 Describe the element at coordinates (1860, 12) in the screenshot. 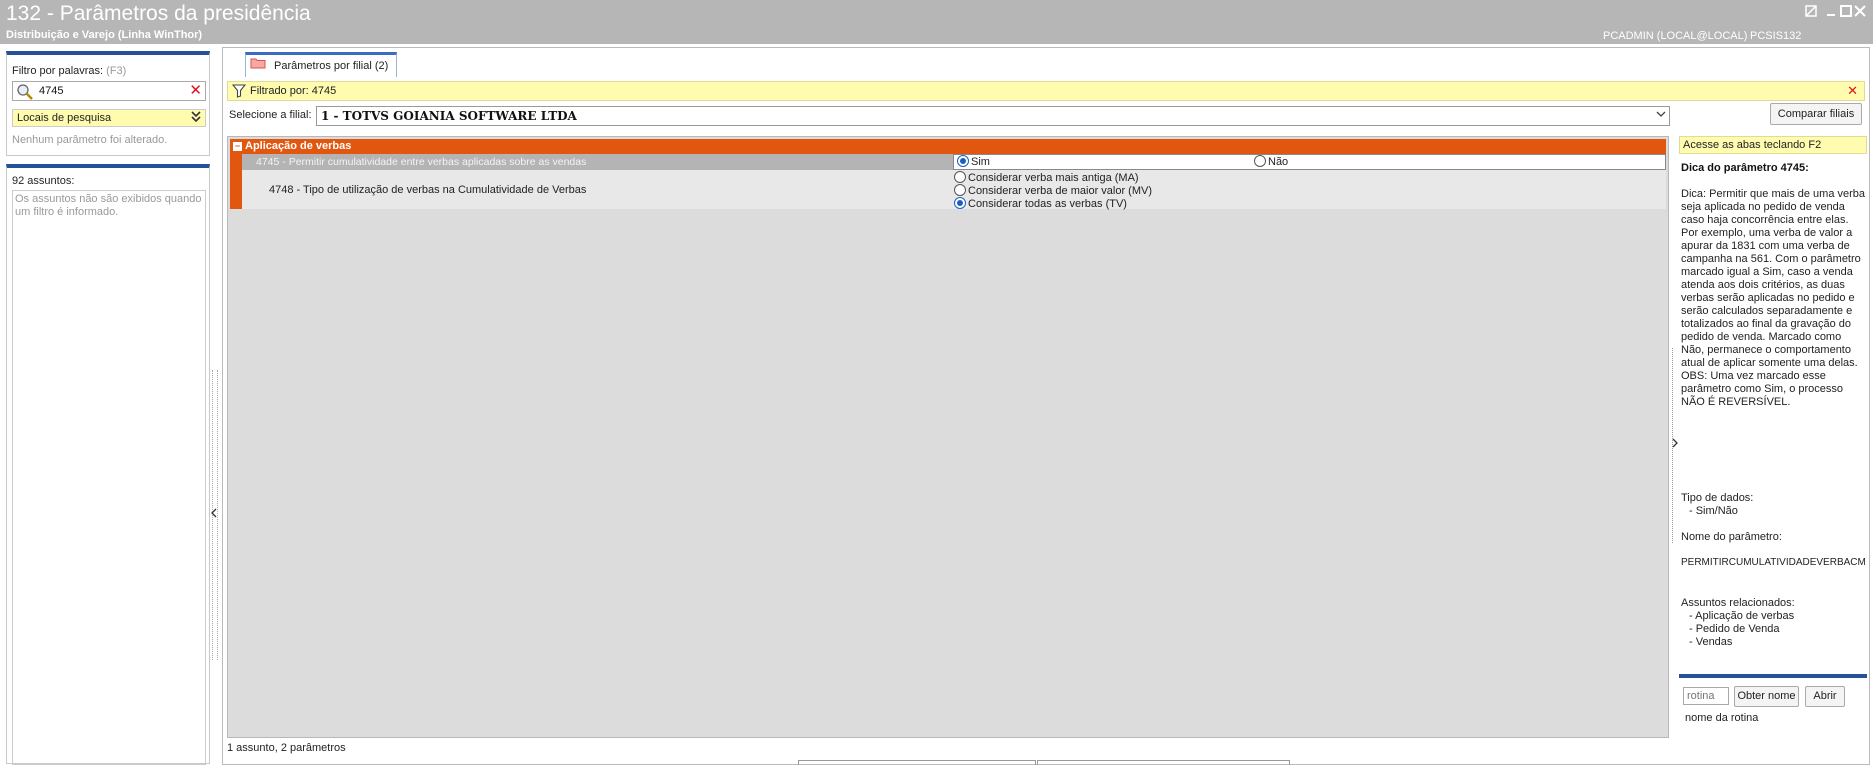

I see `close-icon` at that location.